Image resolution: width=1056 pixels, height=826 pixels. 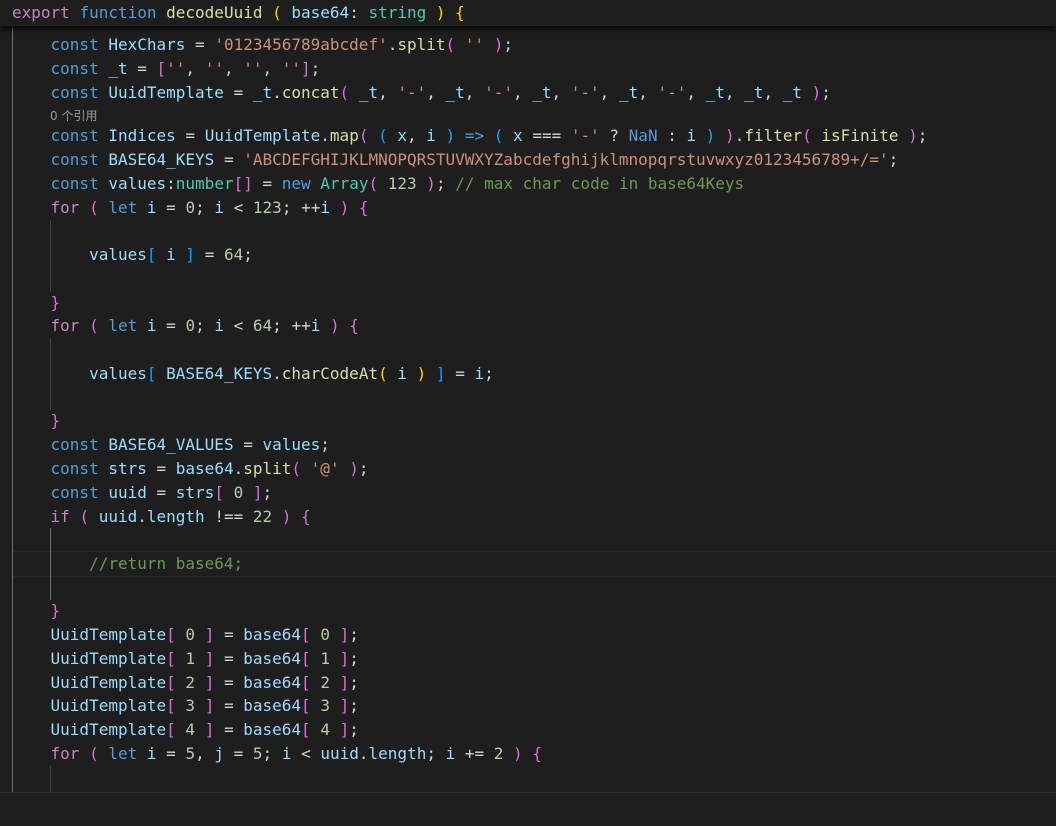 I want to click on code-token: 3, so click(x=190, y=705).